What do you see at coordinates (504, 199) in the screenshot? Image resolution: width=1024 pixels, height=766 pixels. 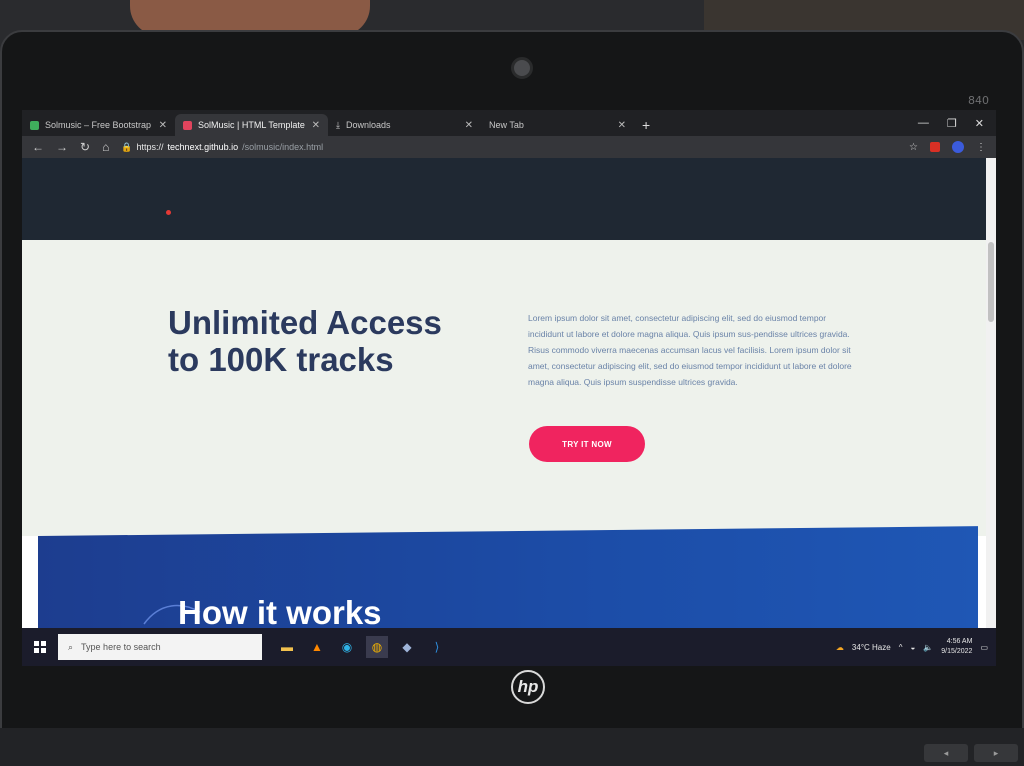 I see `header-band` at bounding box center [504, 199].